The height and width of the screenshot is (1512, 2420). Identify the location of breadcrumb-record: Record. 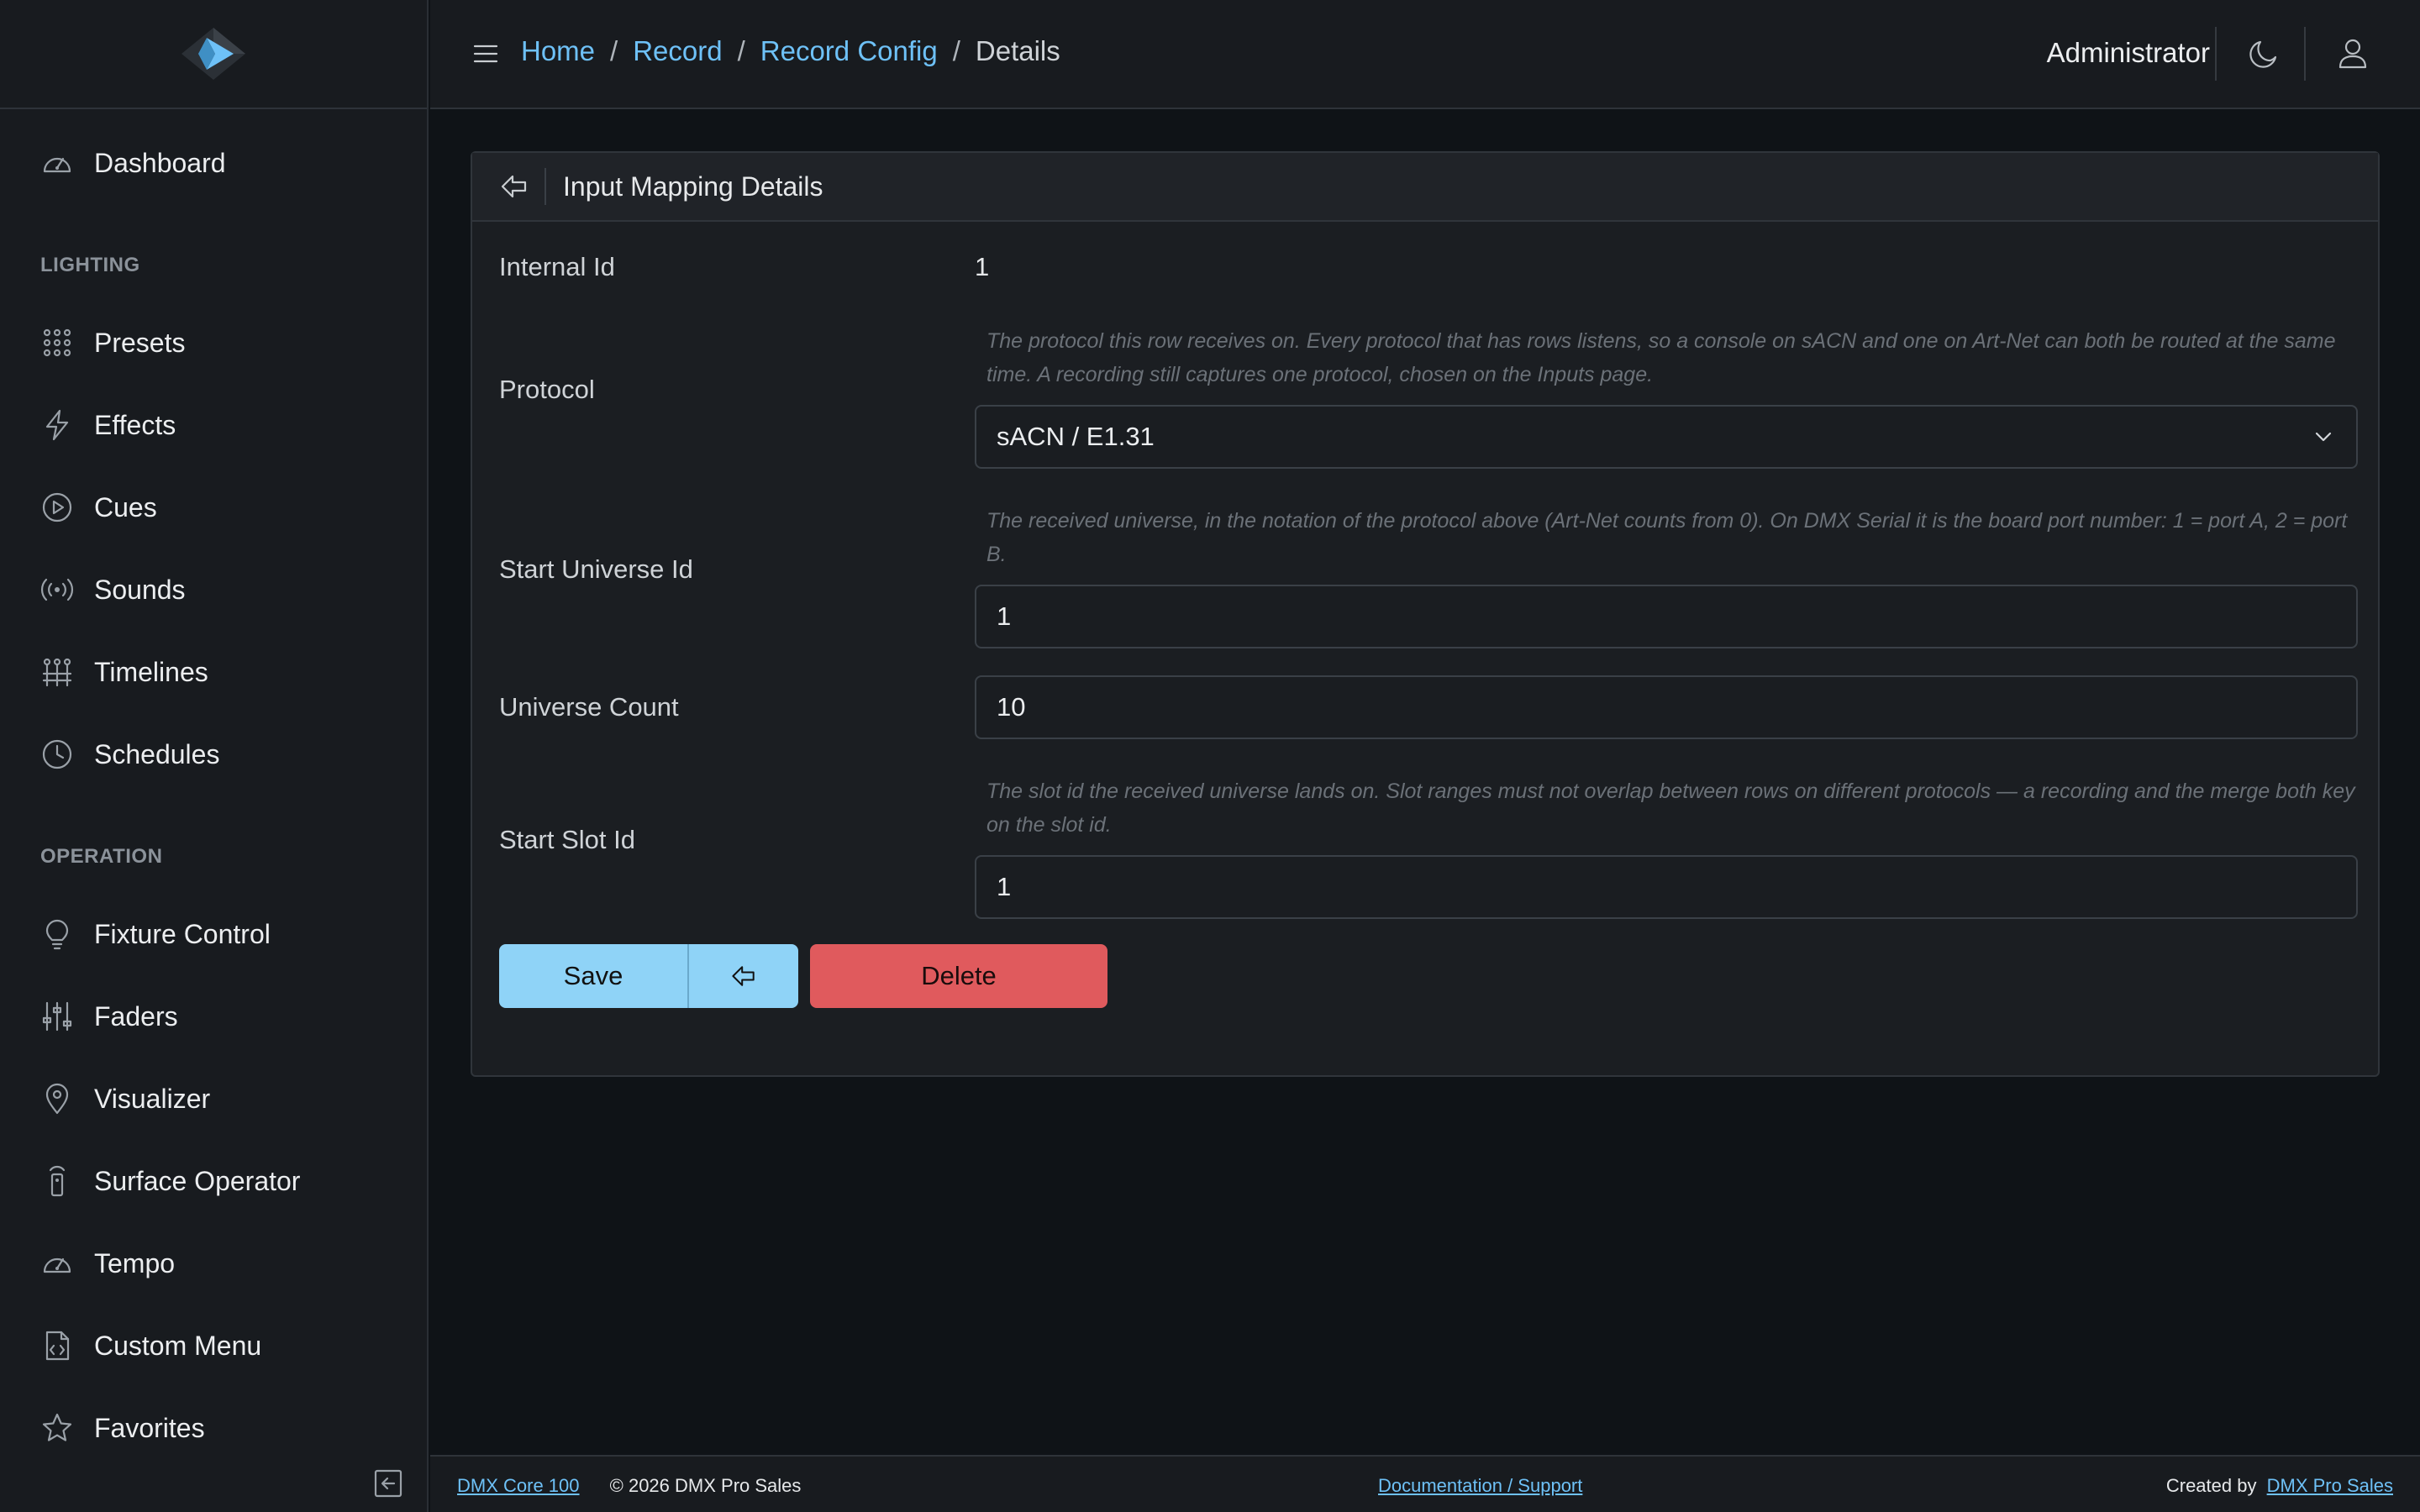
(677, 51).